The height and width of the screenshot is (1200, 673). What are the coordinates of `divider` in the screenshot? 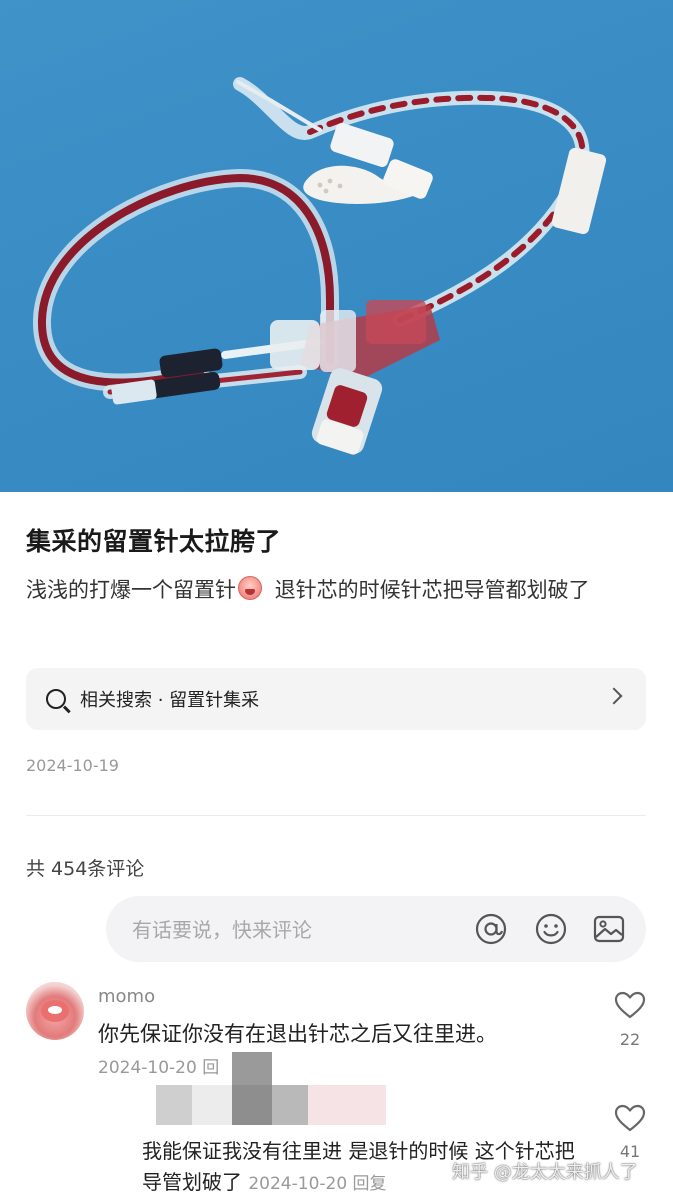 It's located at (336, 815).